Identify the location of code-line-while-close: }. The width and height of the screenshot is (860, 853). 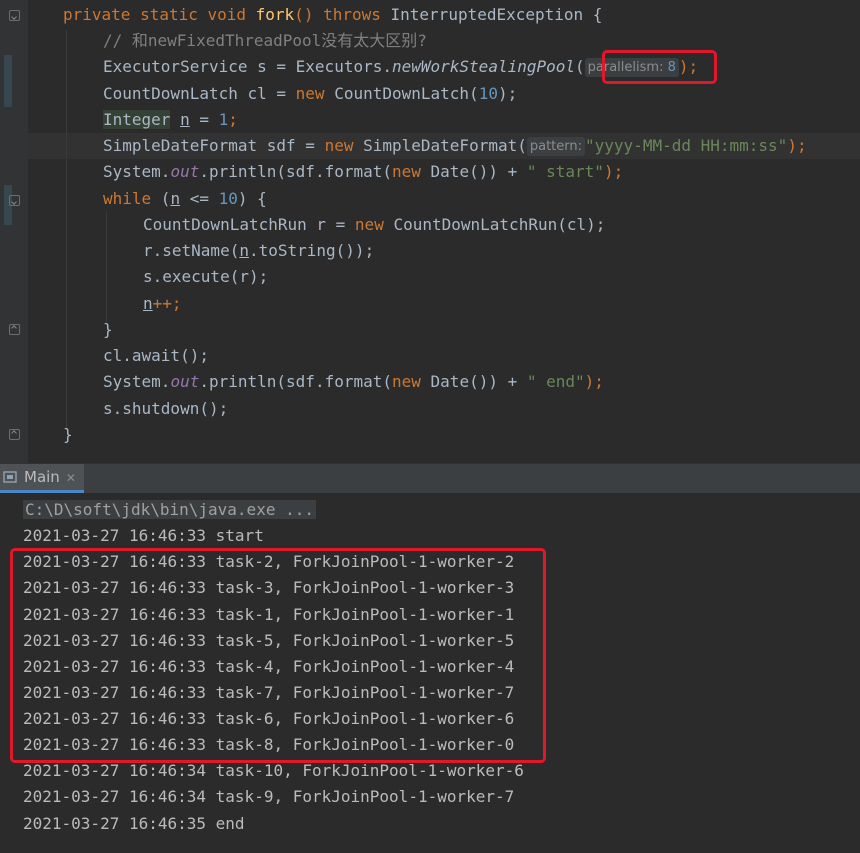
(108, 329).